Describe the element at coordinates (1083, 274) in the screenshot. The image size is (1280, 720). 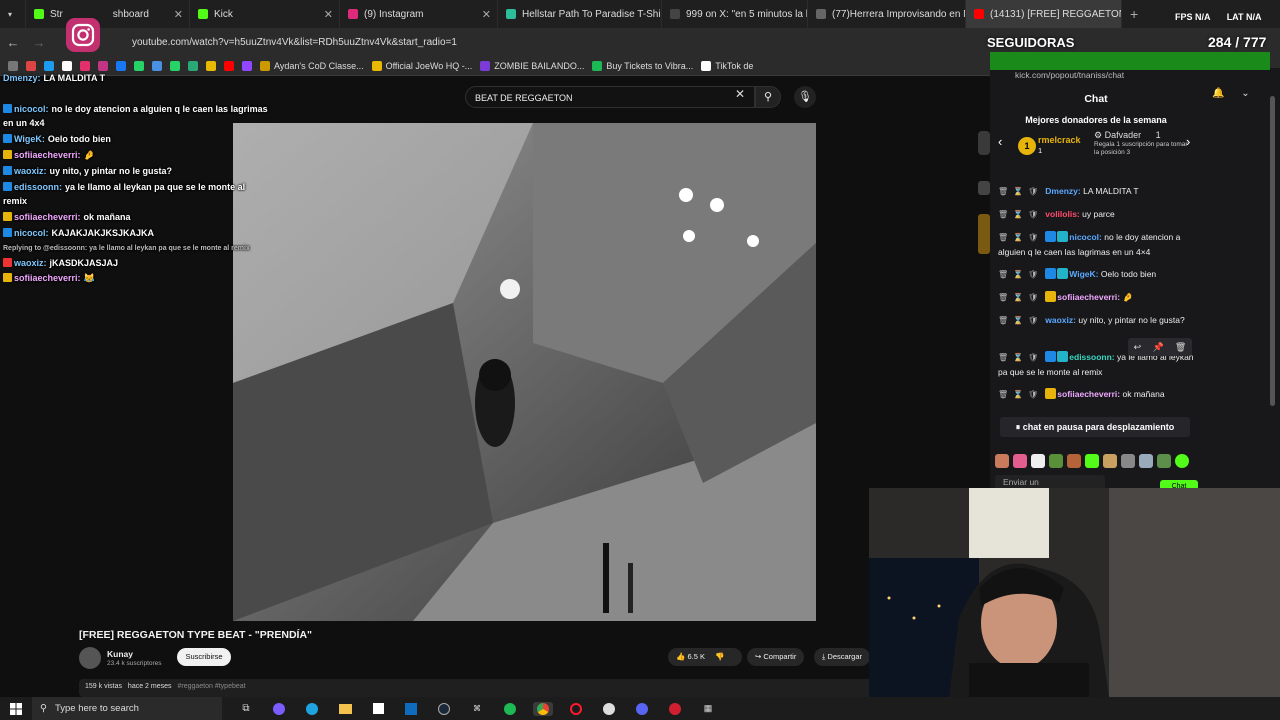
I see `chat-username: WigeK:` at that location.